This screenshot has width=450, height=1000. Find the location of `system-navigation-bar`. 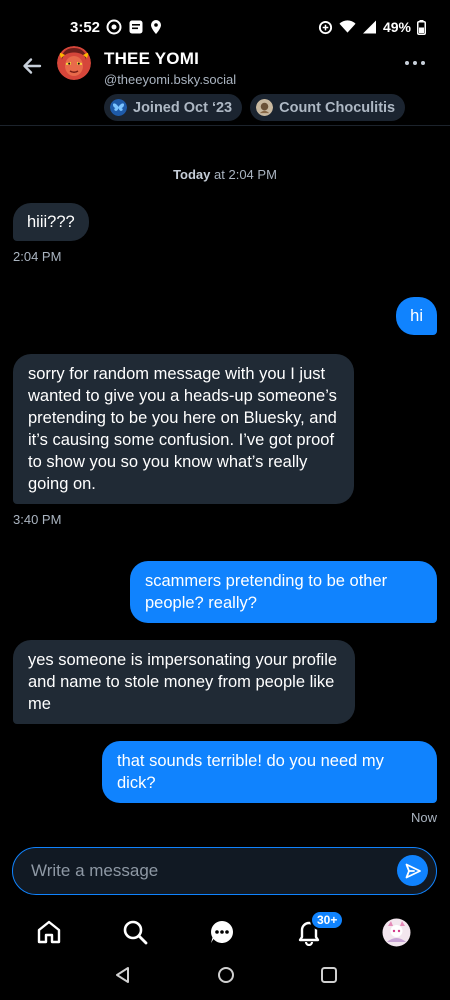

system-navigation-bar is located at coordinates (225, 978).